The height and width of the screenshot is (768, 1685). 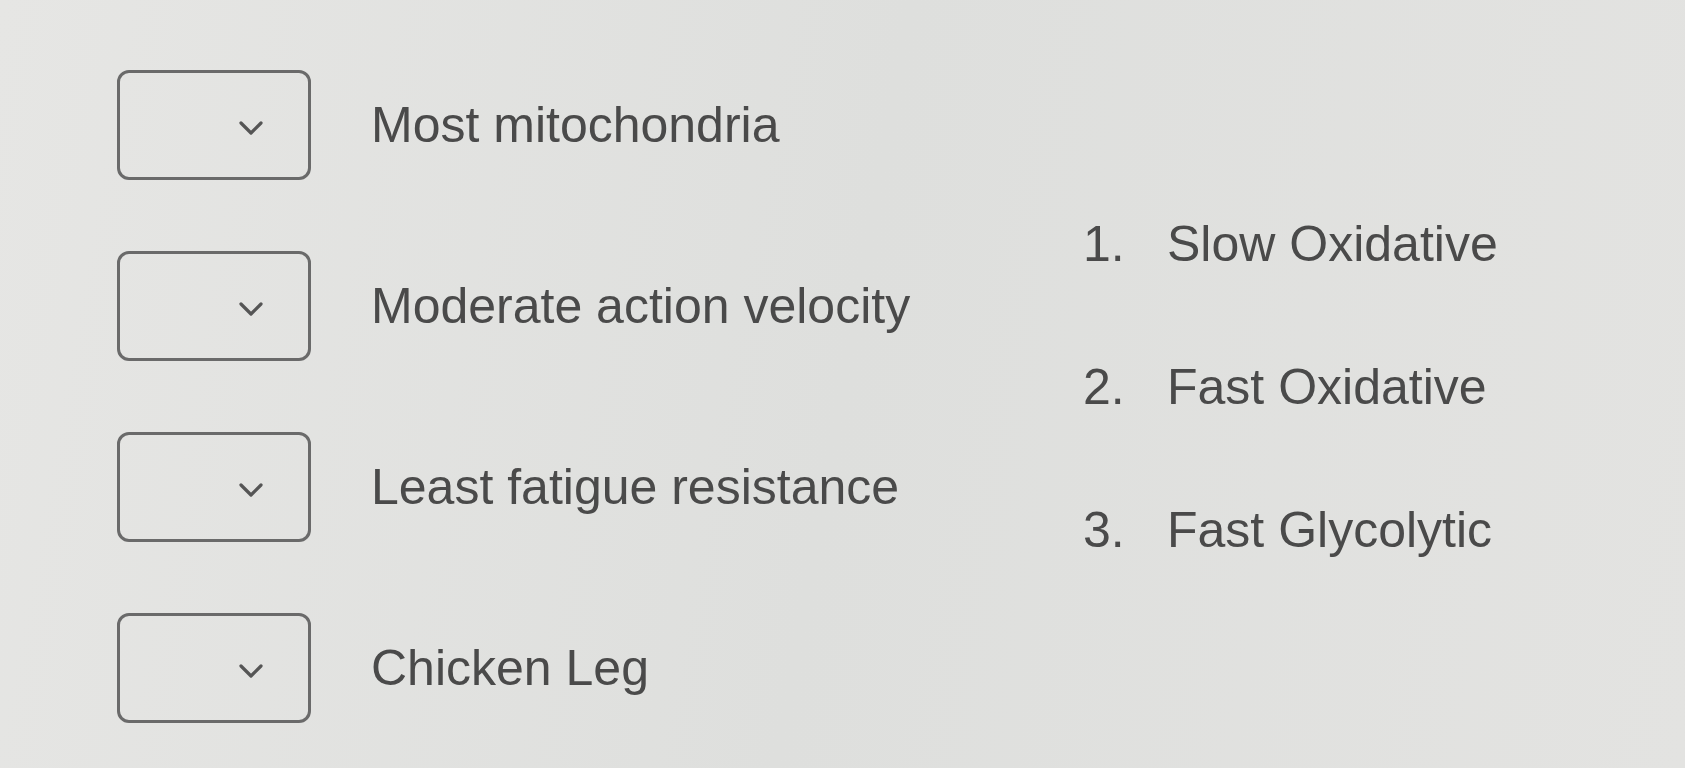 What do you see at coordinates (635, 487) in the screenshot?
I see `match-prompt: Least fatigue resistance` at bounding box center [635, 487].